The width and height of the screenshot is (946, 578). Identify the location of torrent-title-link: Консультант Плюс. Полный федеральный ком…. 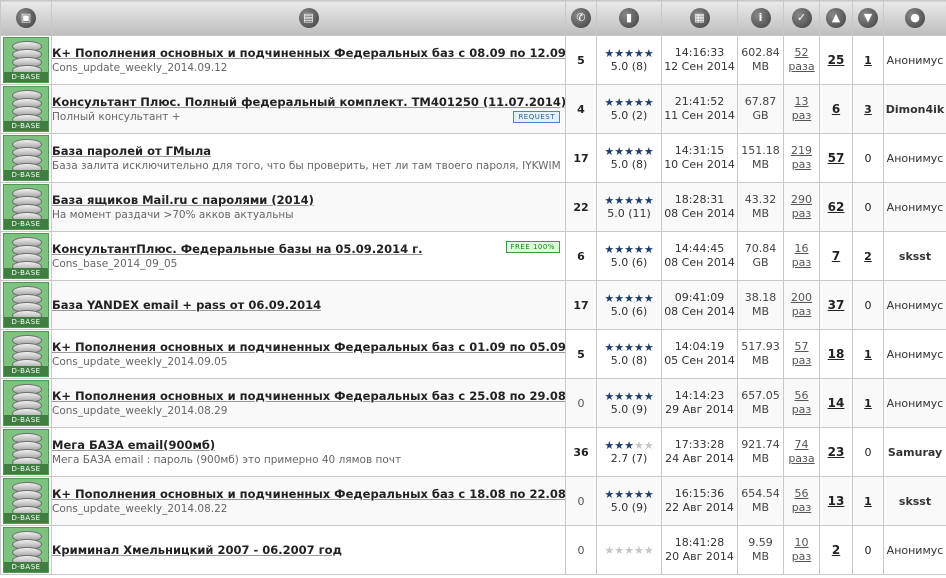
(308, 102).